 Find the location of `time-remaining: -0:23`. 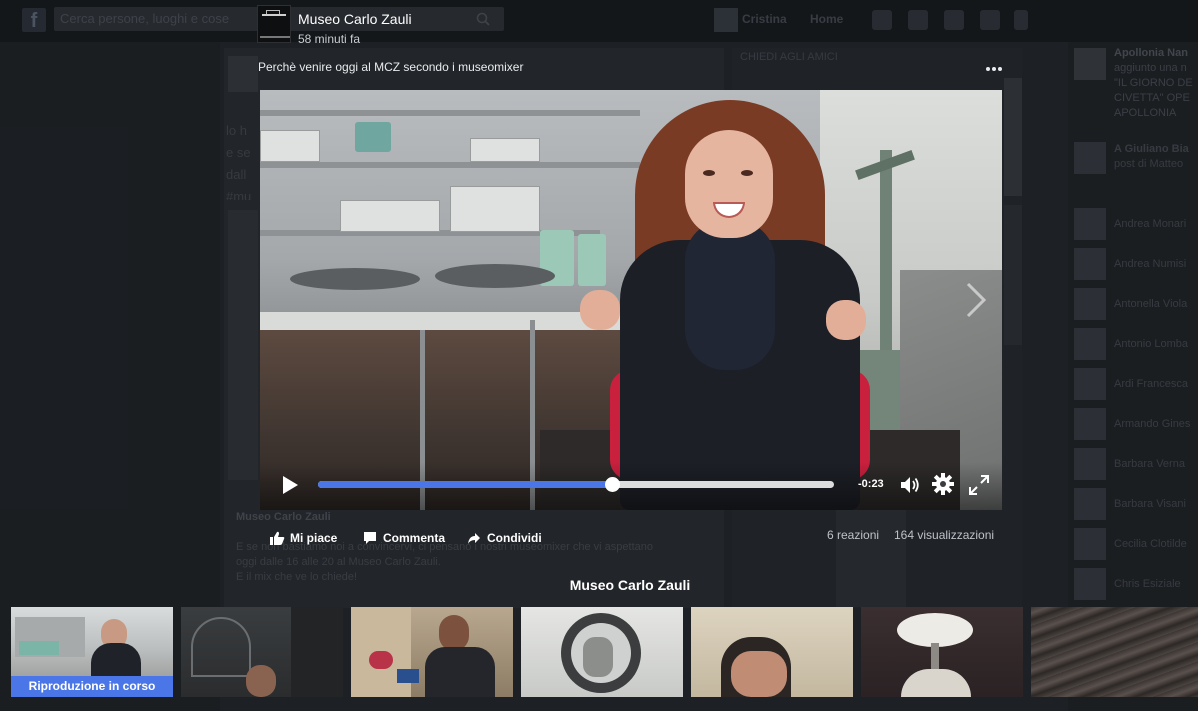

time-remaining: -0:23 is located at coordinates (871, 484).